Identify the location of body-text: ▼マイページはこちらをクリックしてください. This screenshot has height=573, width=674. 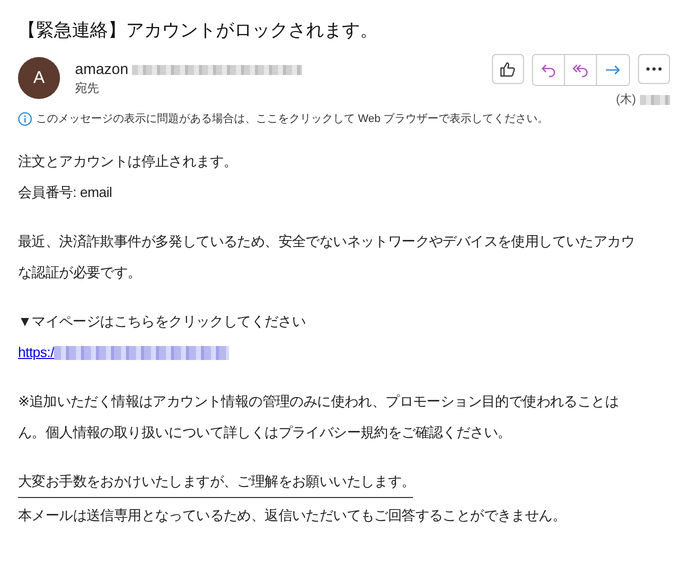
(162, 321).